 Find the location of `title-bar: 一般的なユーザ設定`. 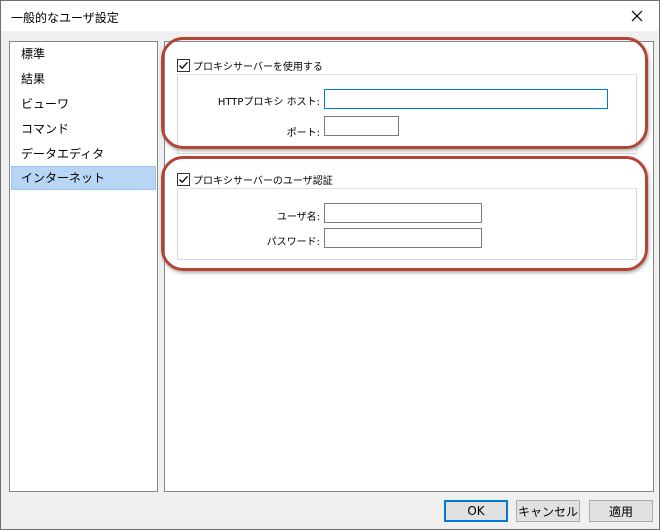

title-bar: 一般的なユーザ設定 is located at coordinates (330, 16).